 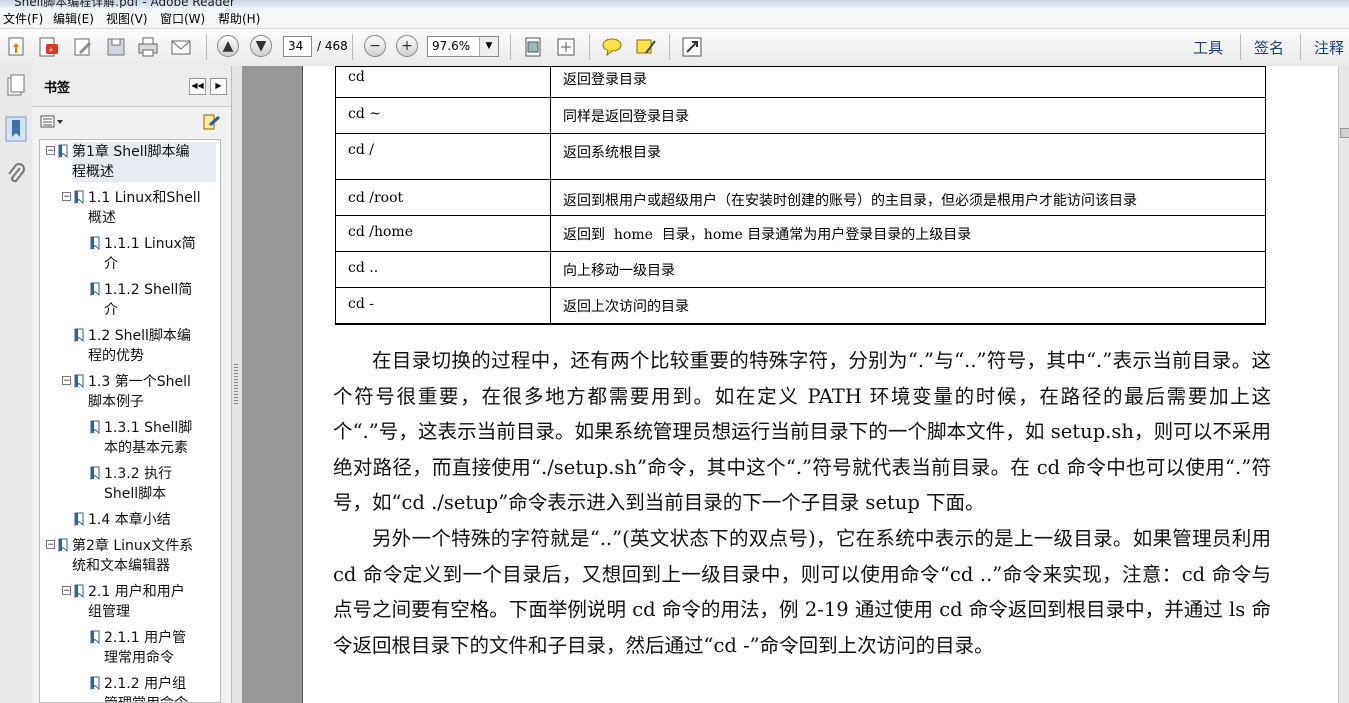 I want to click on chevron-down-icon: ▼, so click(x=488, y=46).